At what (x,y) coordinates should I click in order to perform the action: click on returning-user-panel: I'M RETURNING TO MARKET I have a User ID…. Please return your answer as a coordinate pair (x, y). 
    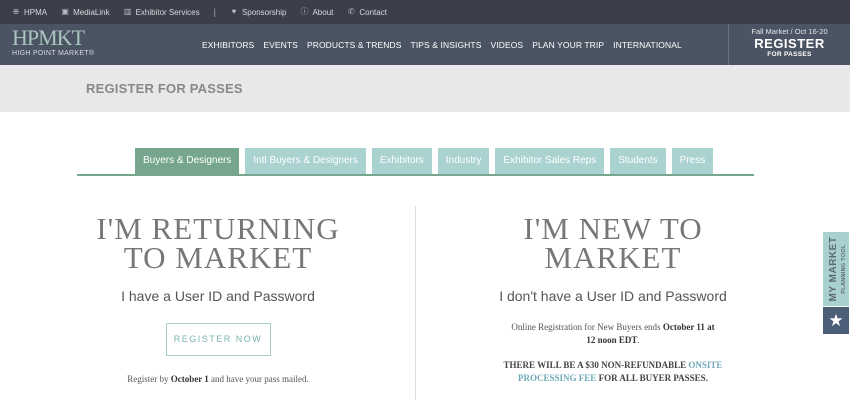
    Looking at the image, I should click on (218, 297).